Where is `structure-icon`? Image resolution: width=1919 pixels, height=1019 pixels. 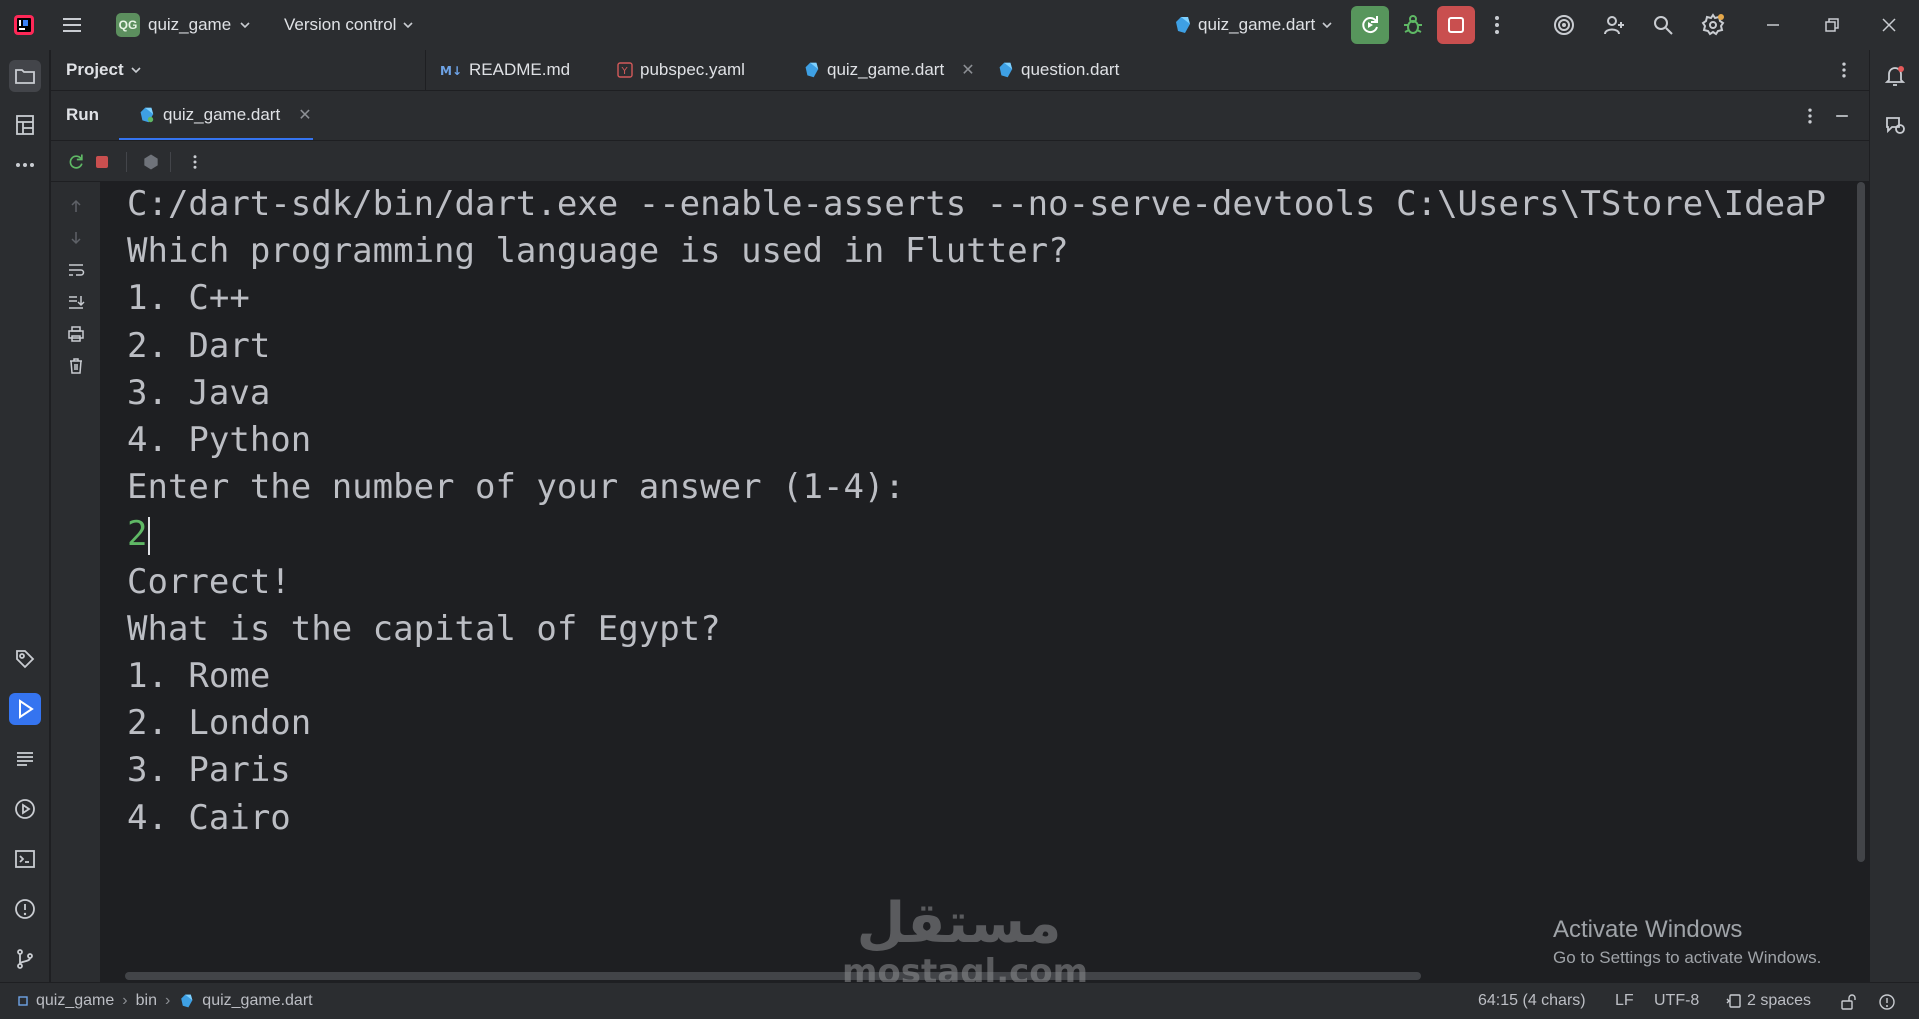
structure-icon is located at coordinates (25, 125).